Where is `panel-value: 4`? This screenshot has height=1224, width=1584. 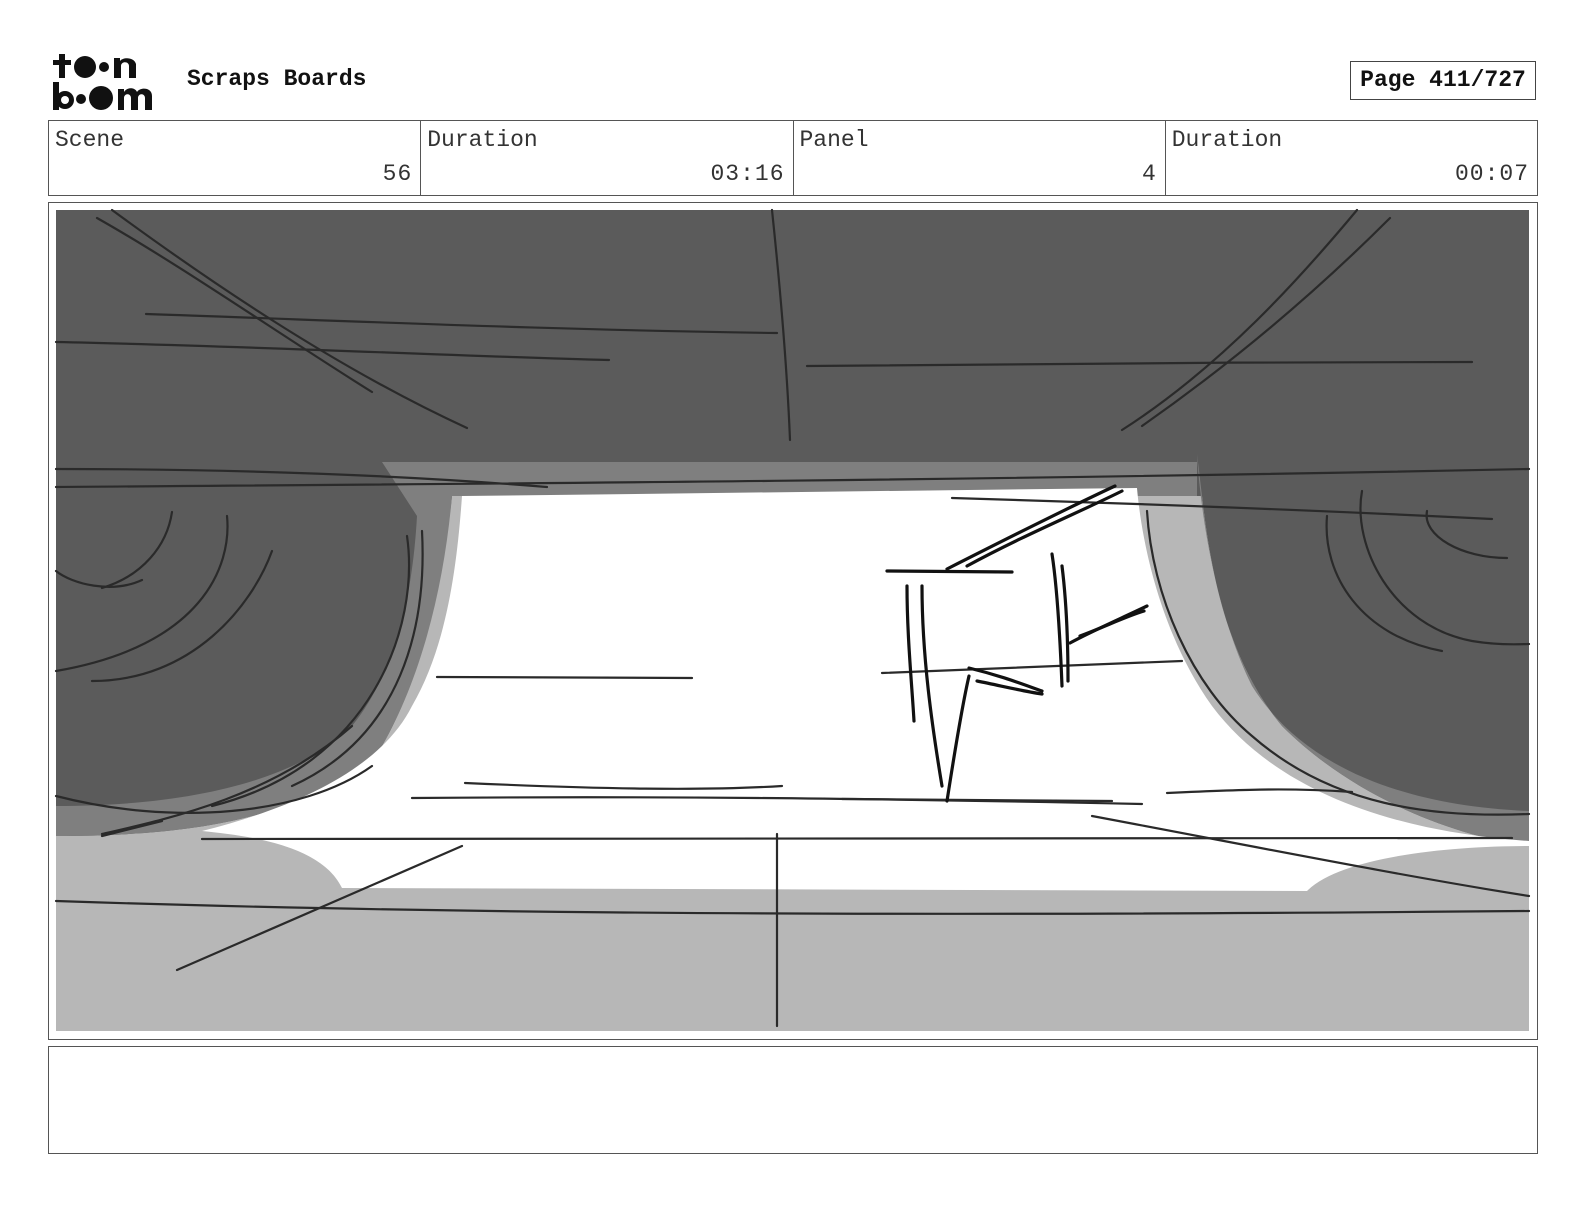
panel-value: 4 is located at coordinates (1149, 174).